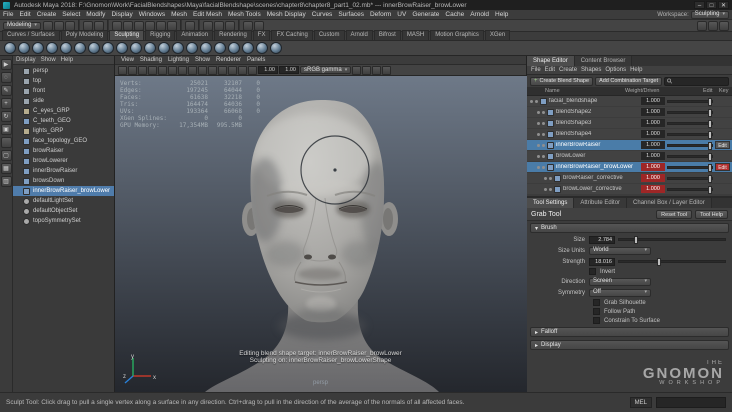 This screenshot has height=412, width=732. I want to click on four-pane-layout-icon: ▦, so click(6, 168).